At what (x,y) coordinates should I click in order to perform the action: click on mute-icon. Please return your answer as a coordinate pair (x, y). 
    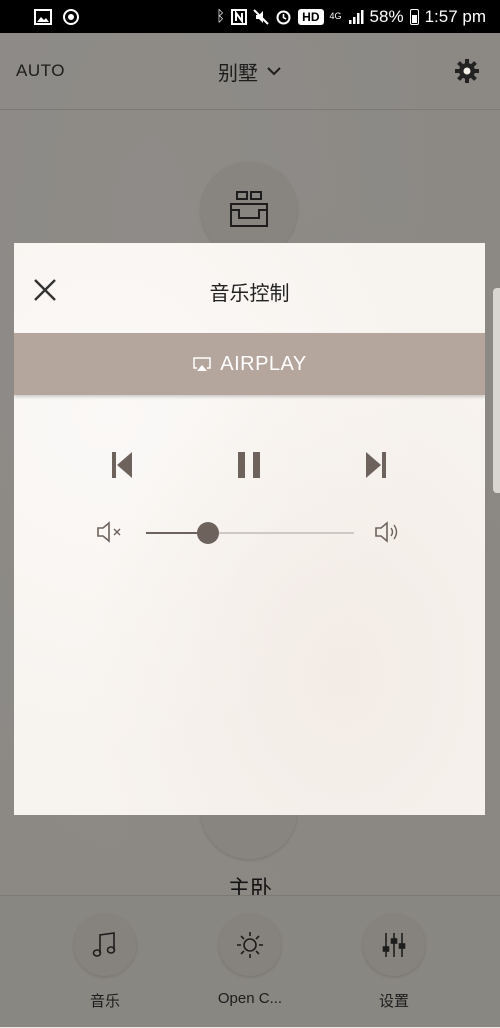
    Looking at the image, I should click on (261, 16).